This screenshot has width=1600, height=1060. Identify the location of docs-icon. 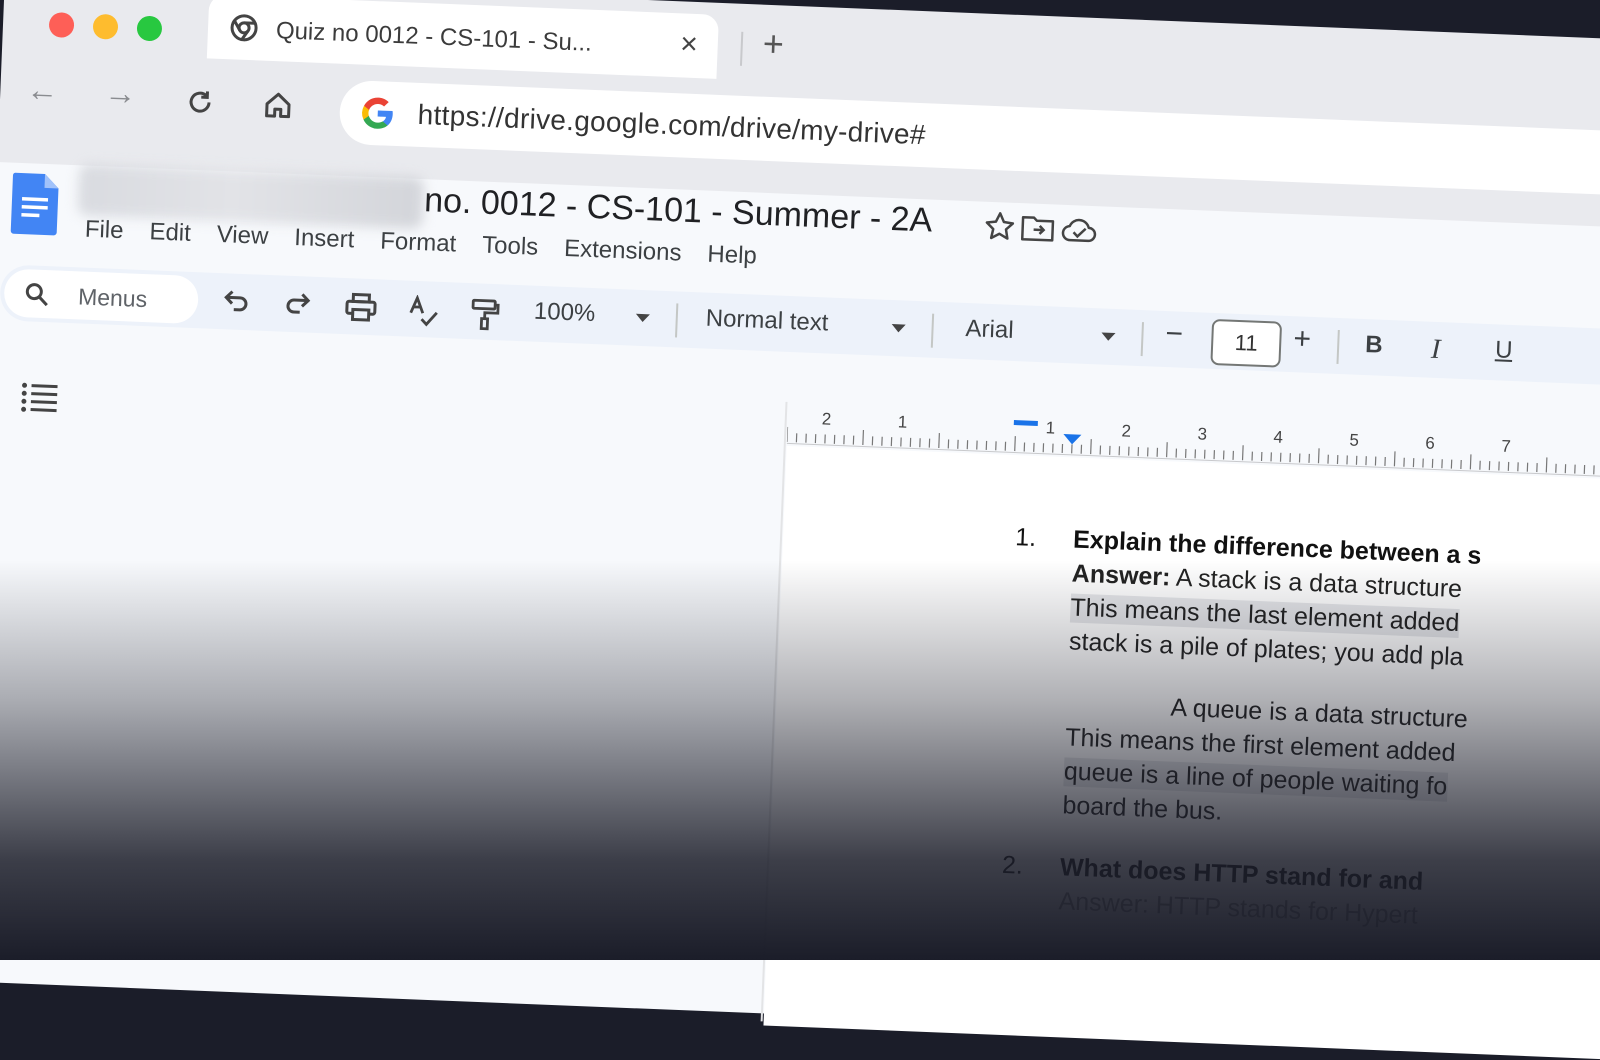
(35, 204).